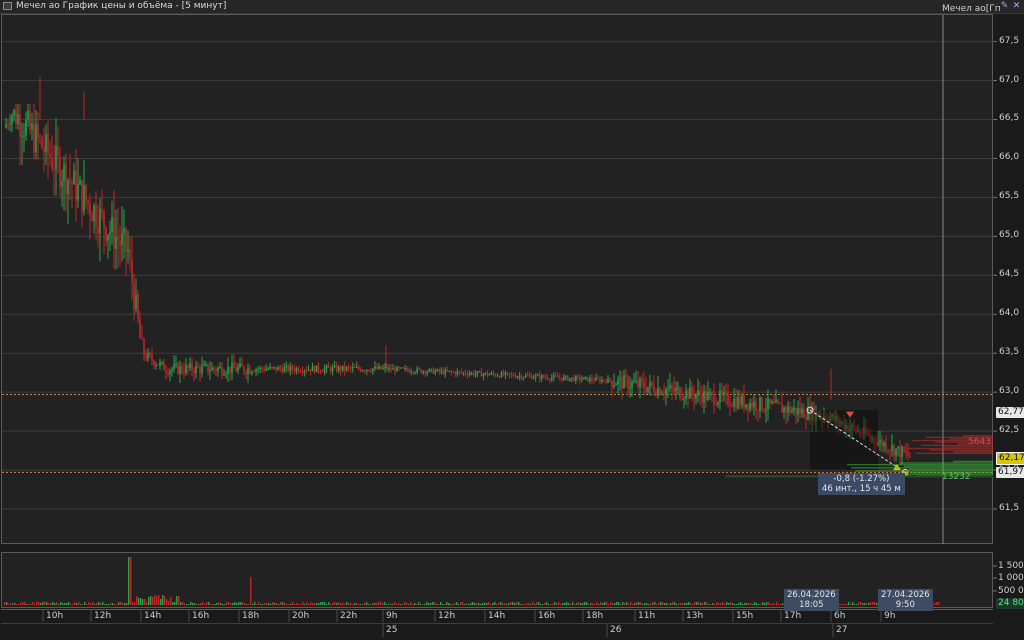  What do you see at coordinates (842, 630) in the screenshot?
I see `day-label: 27` at bounding box center [842, 630].